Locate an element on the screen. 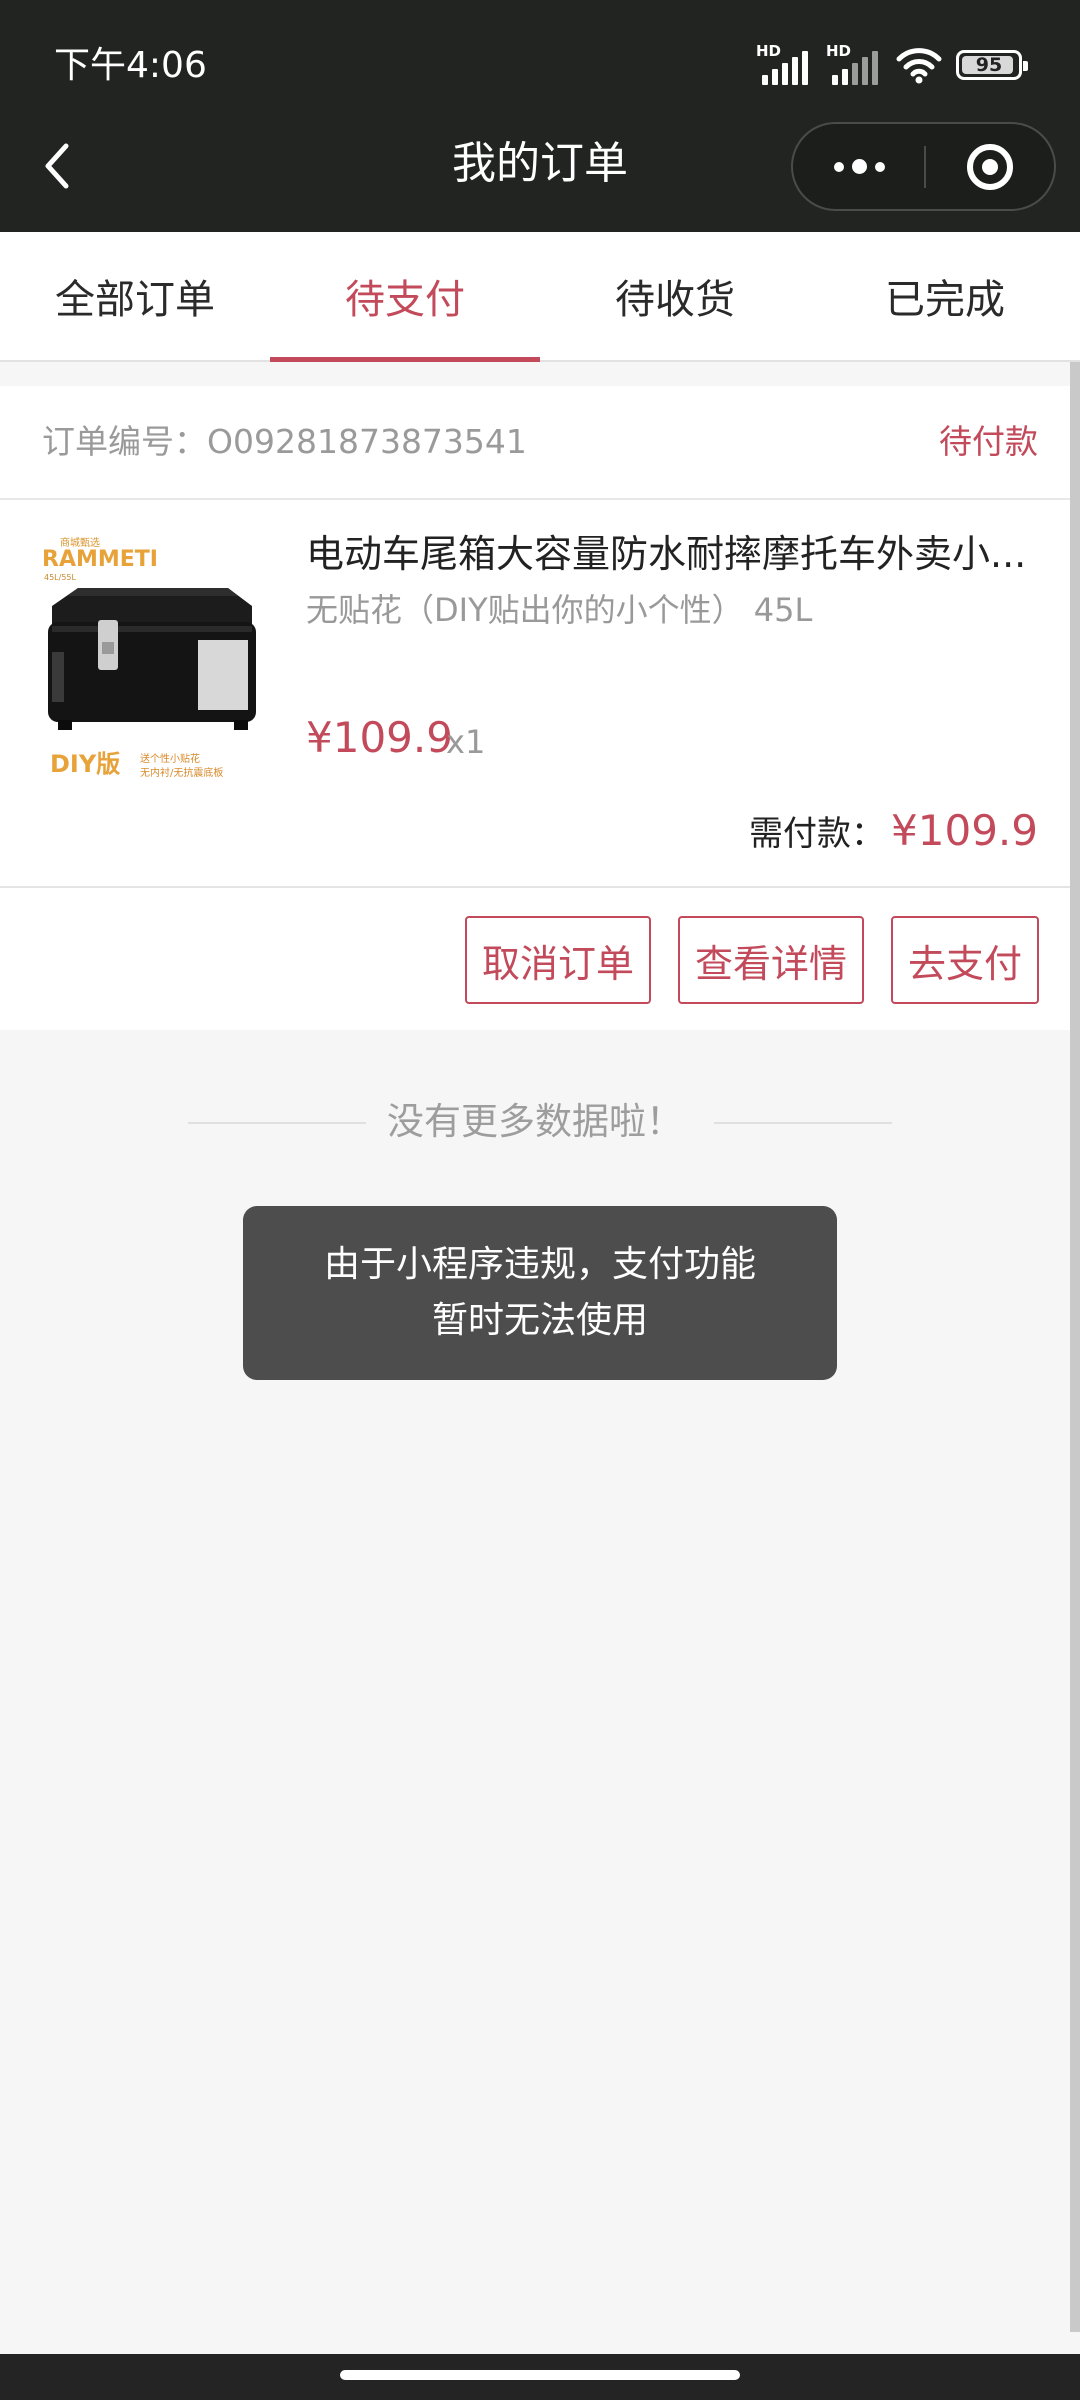  signal-bars-icon: HD is located at coordinates (784, 65).